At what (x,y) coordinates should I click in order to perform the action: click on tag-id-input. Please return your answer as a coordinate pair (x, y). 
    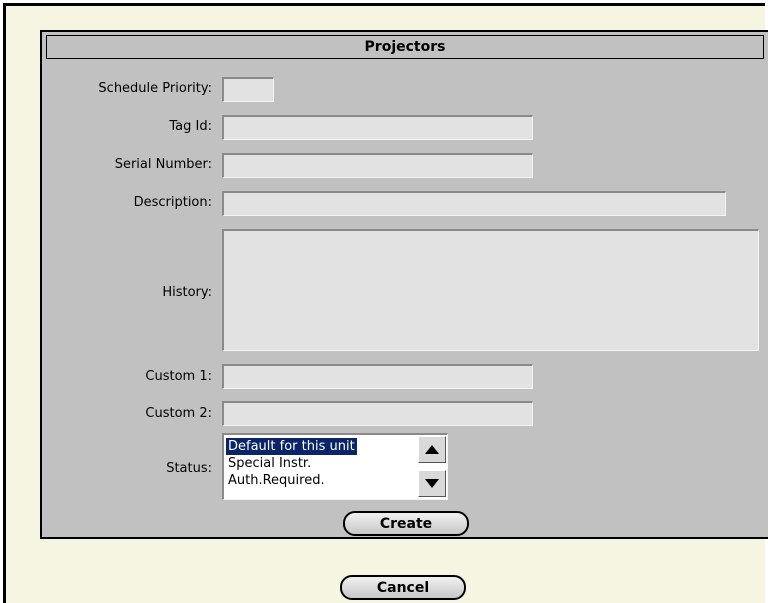
    Looking at the image, I should click on (377, 127).